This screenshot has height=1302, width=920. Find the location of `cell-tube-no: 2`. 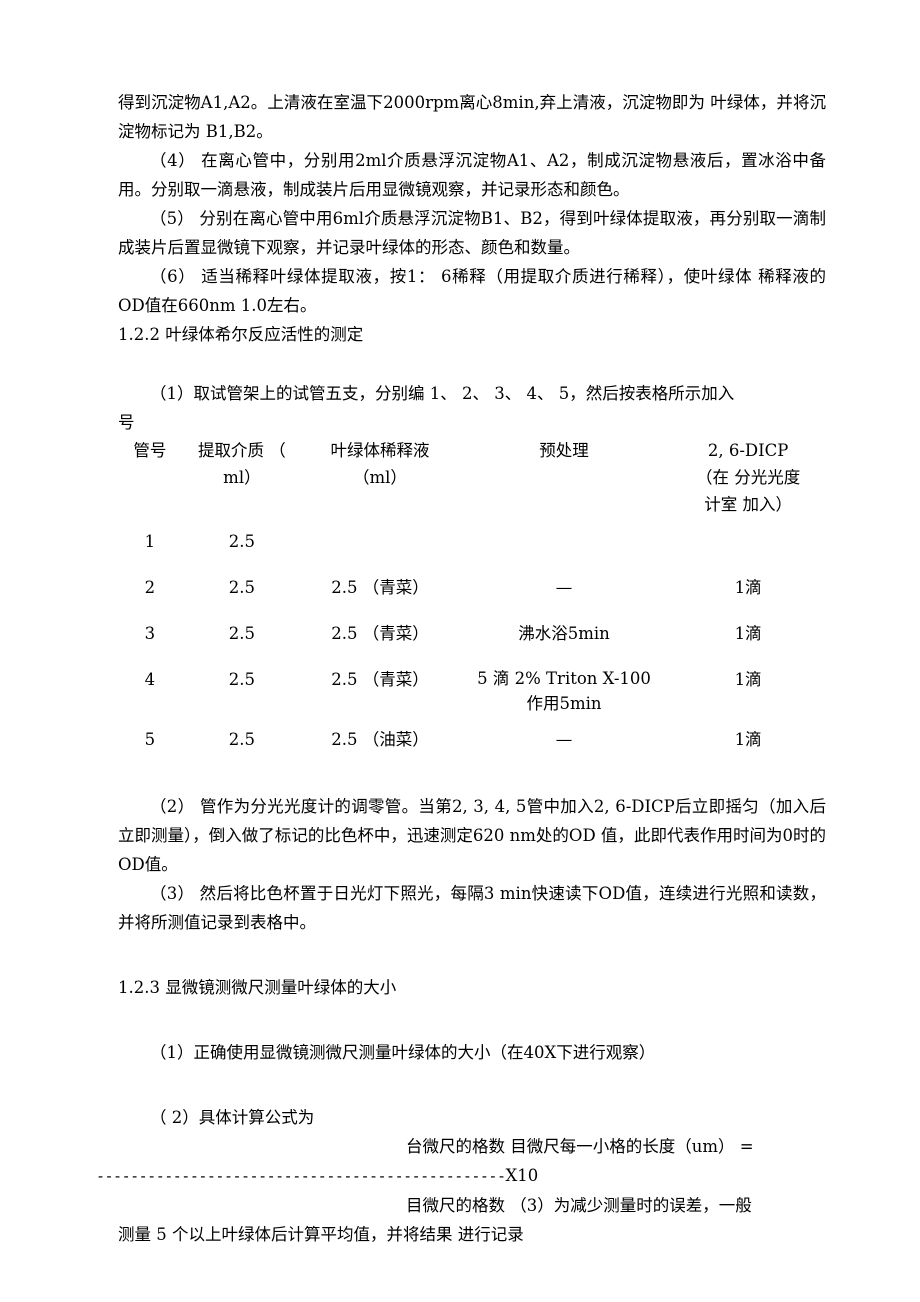

cell-tube-no: 2 is located at coordinates (150, 587).